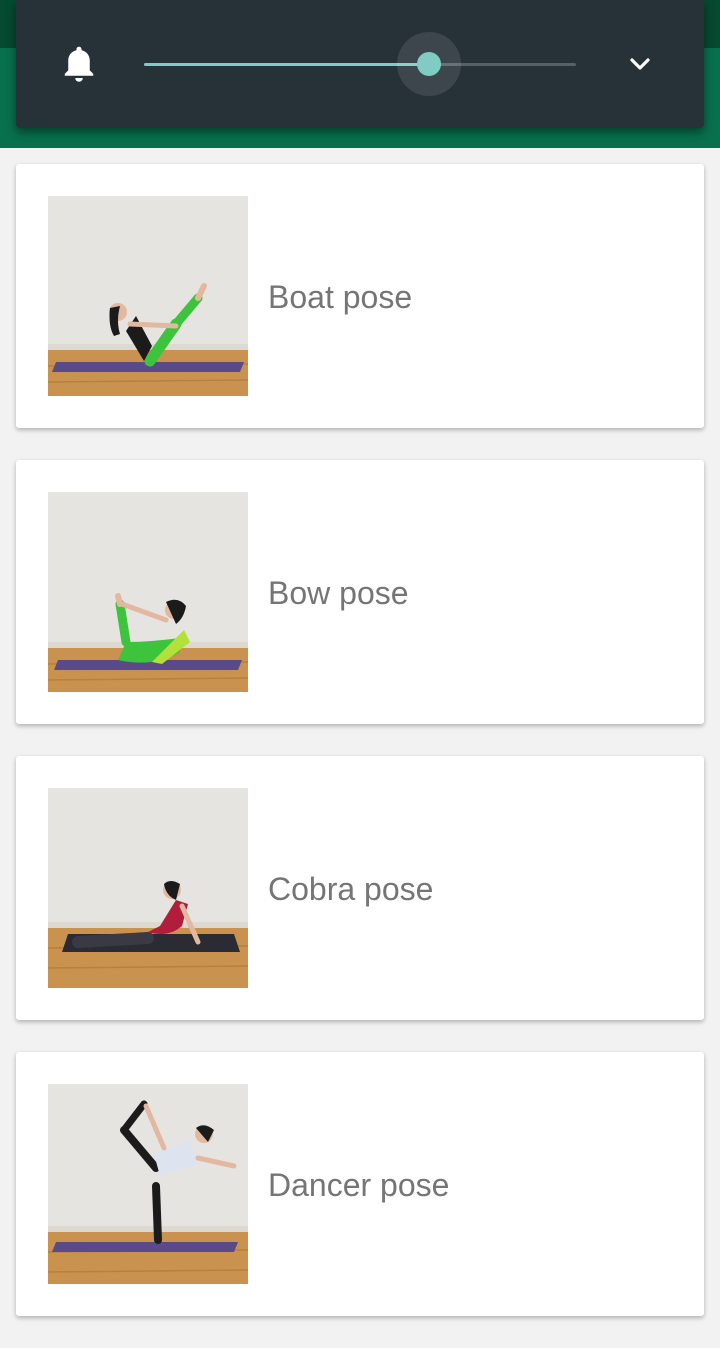 The width and height of the screenshot is (720, 1348). I want to click on pose-name: Boat pose, so click(340, 297).